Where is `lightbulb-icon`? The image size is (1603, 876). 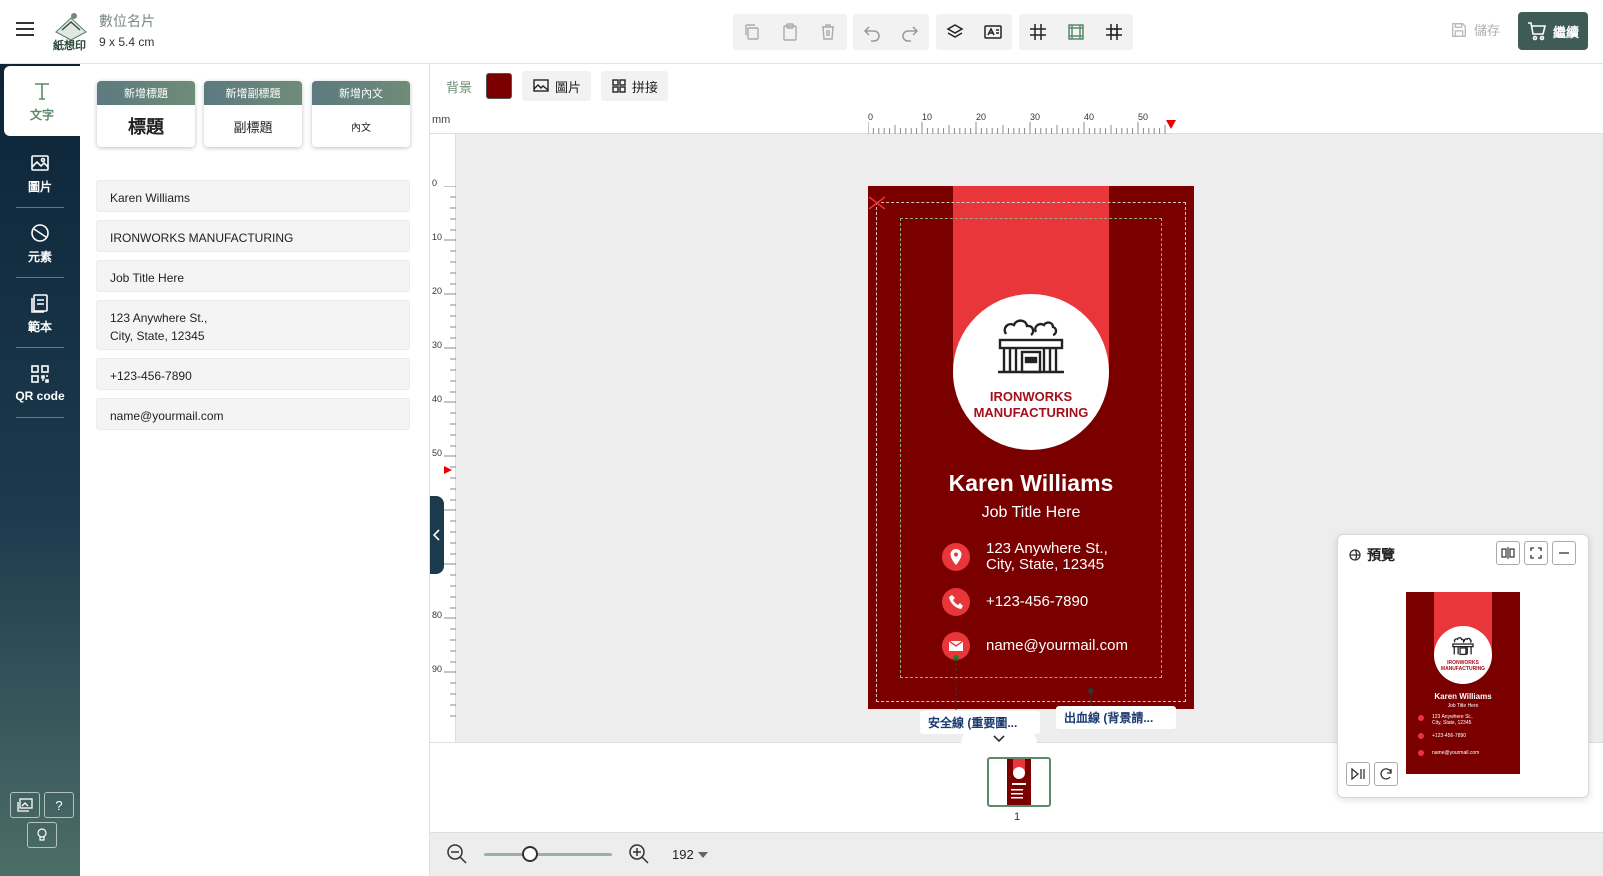 lightbulb-icon is located at coordinates (42, 834).